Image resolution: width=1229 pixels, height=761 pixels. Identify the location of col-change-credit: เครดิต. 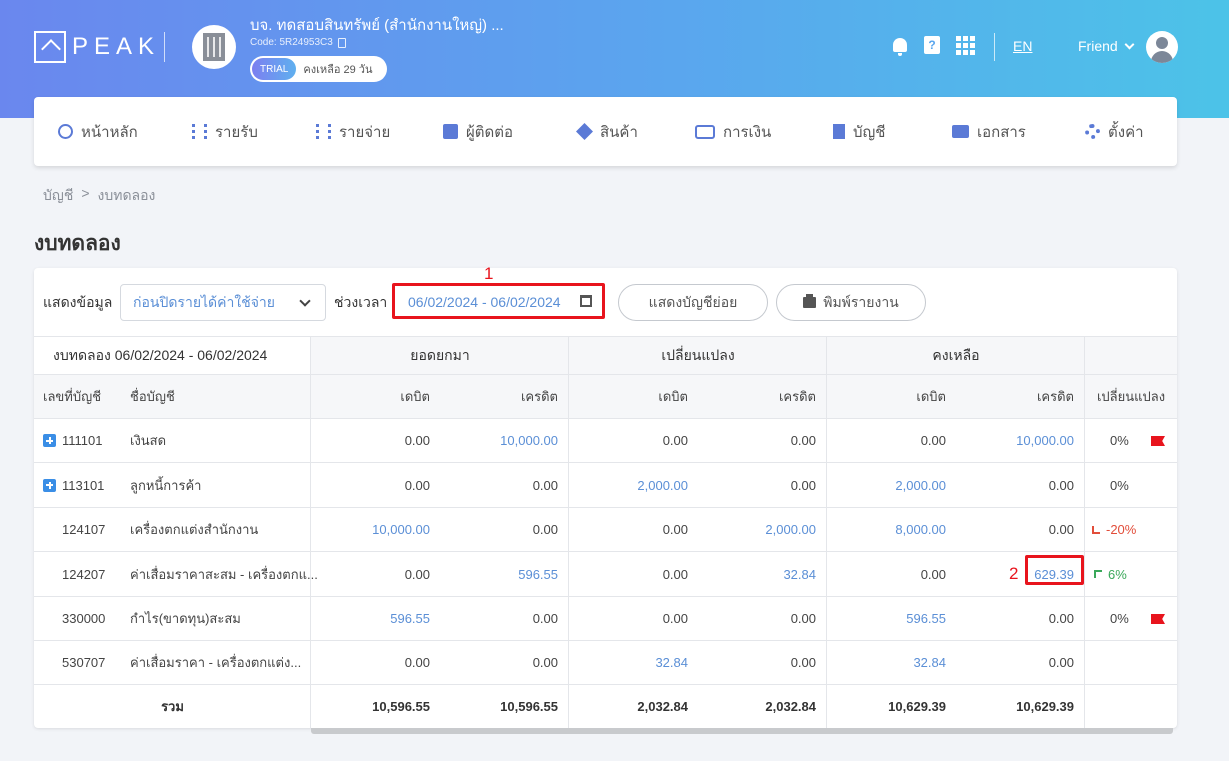
(797, 396).